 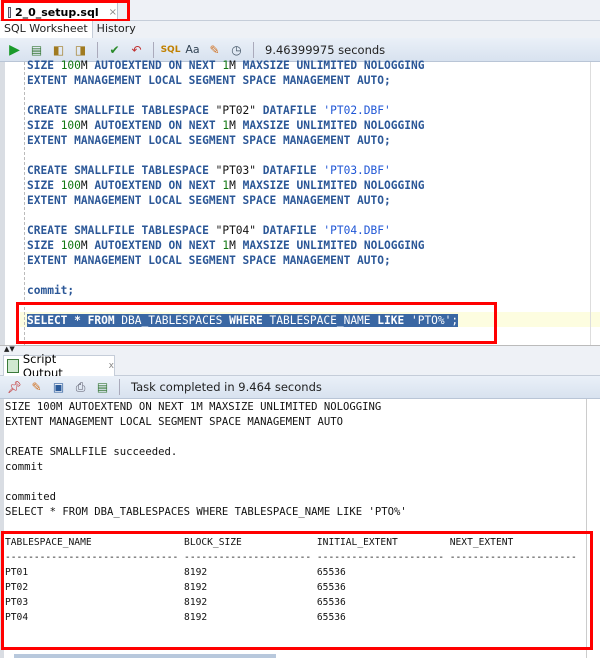 What do you see at coordinates (357, 230) in the screenshot?
I see `code-token: 'PT04.DBF'` at bounding box center [357, 230].